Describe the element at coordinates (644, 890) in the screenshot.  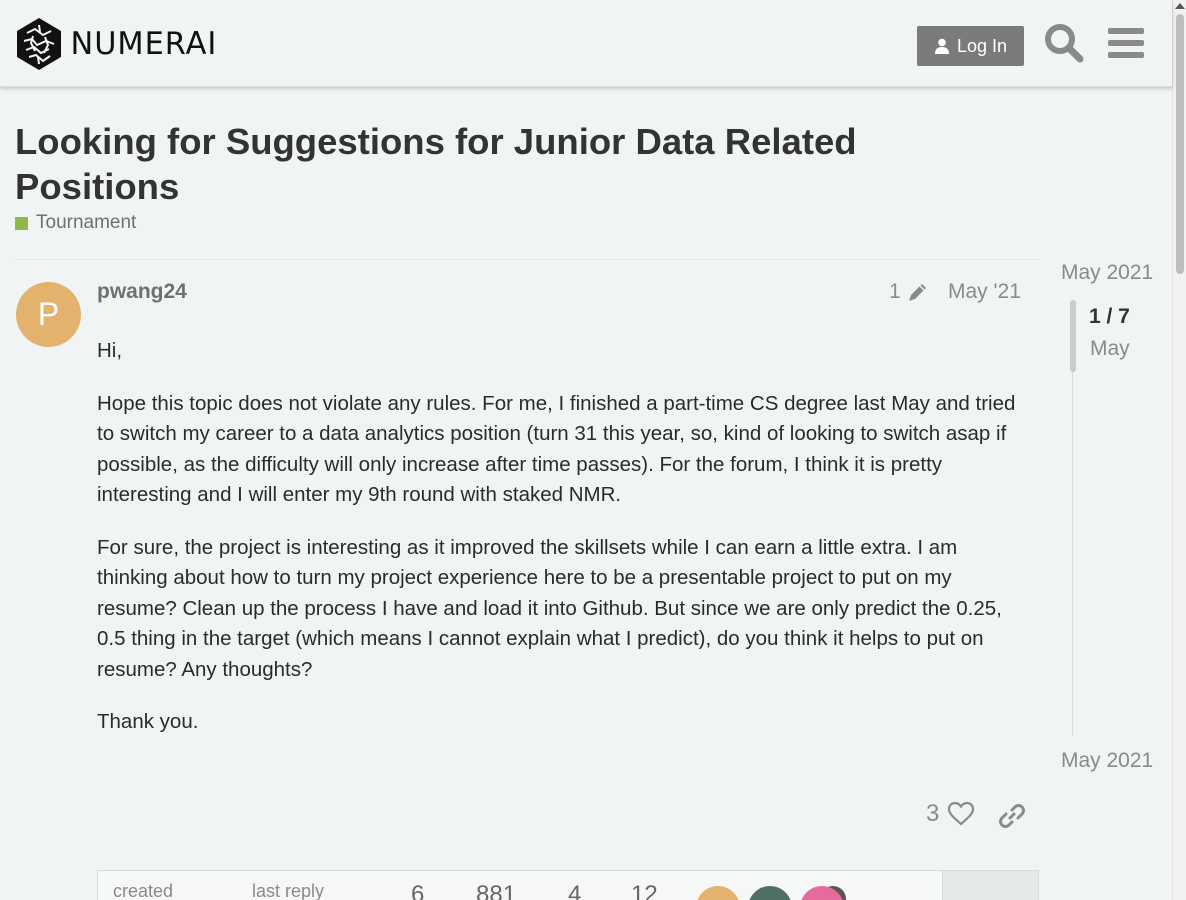
I see `likes-count: 12` at that location.